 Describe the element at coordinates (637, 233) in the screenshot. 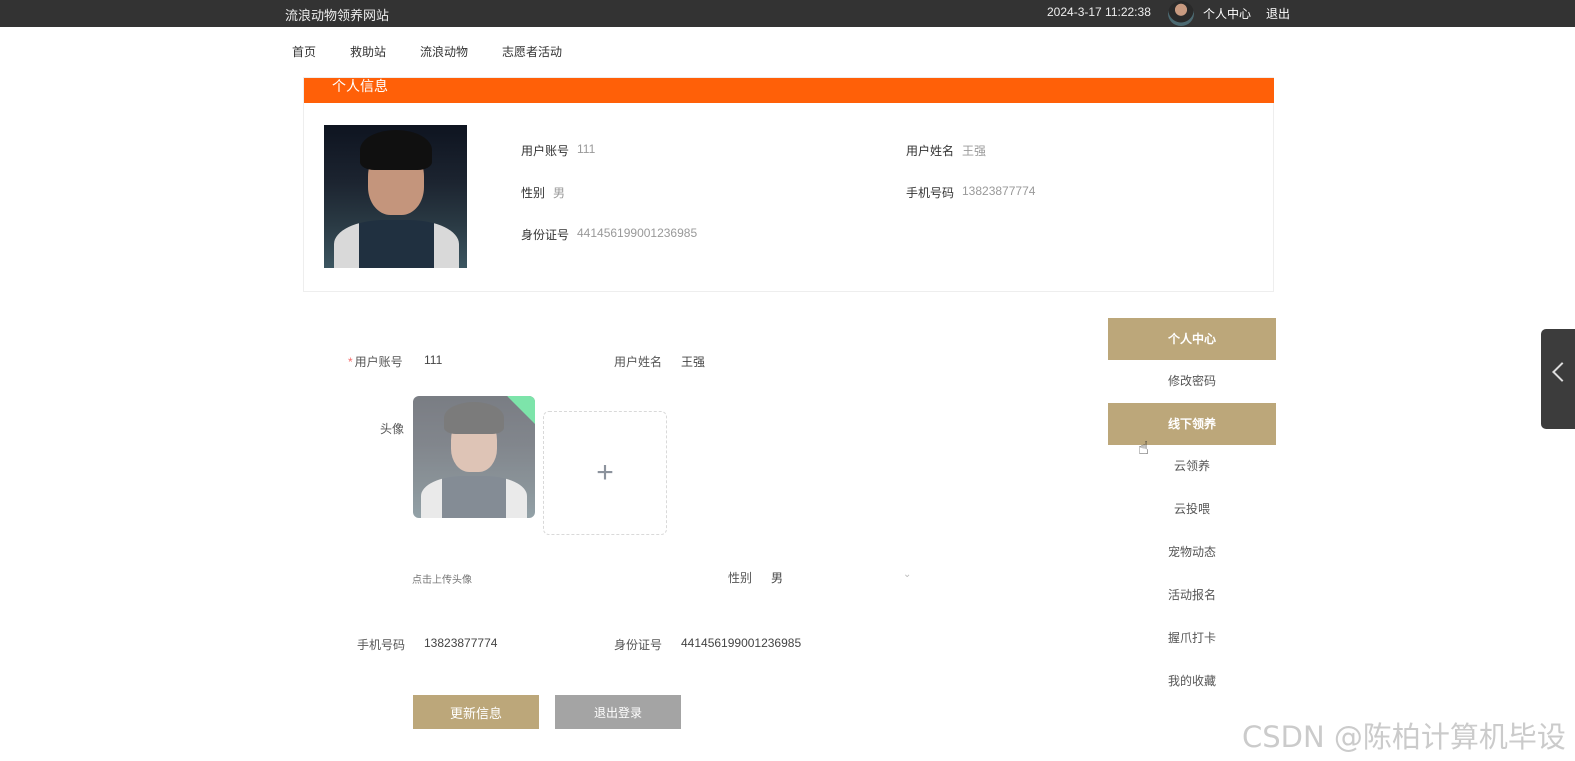

I see `info-idcard-value: 441456199001236985` at that location.